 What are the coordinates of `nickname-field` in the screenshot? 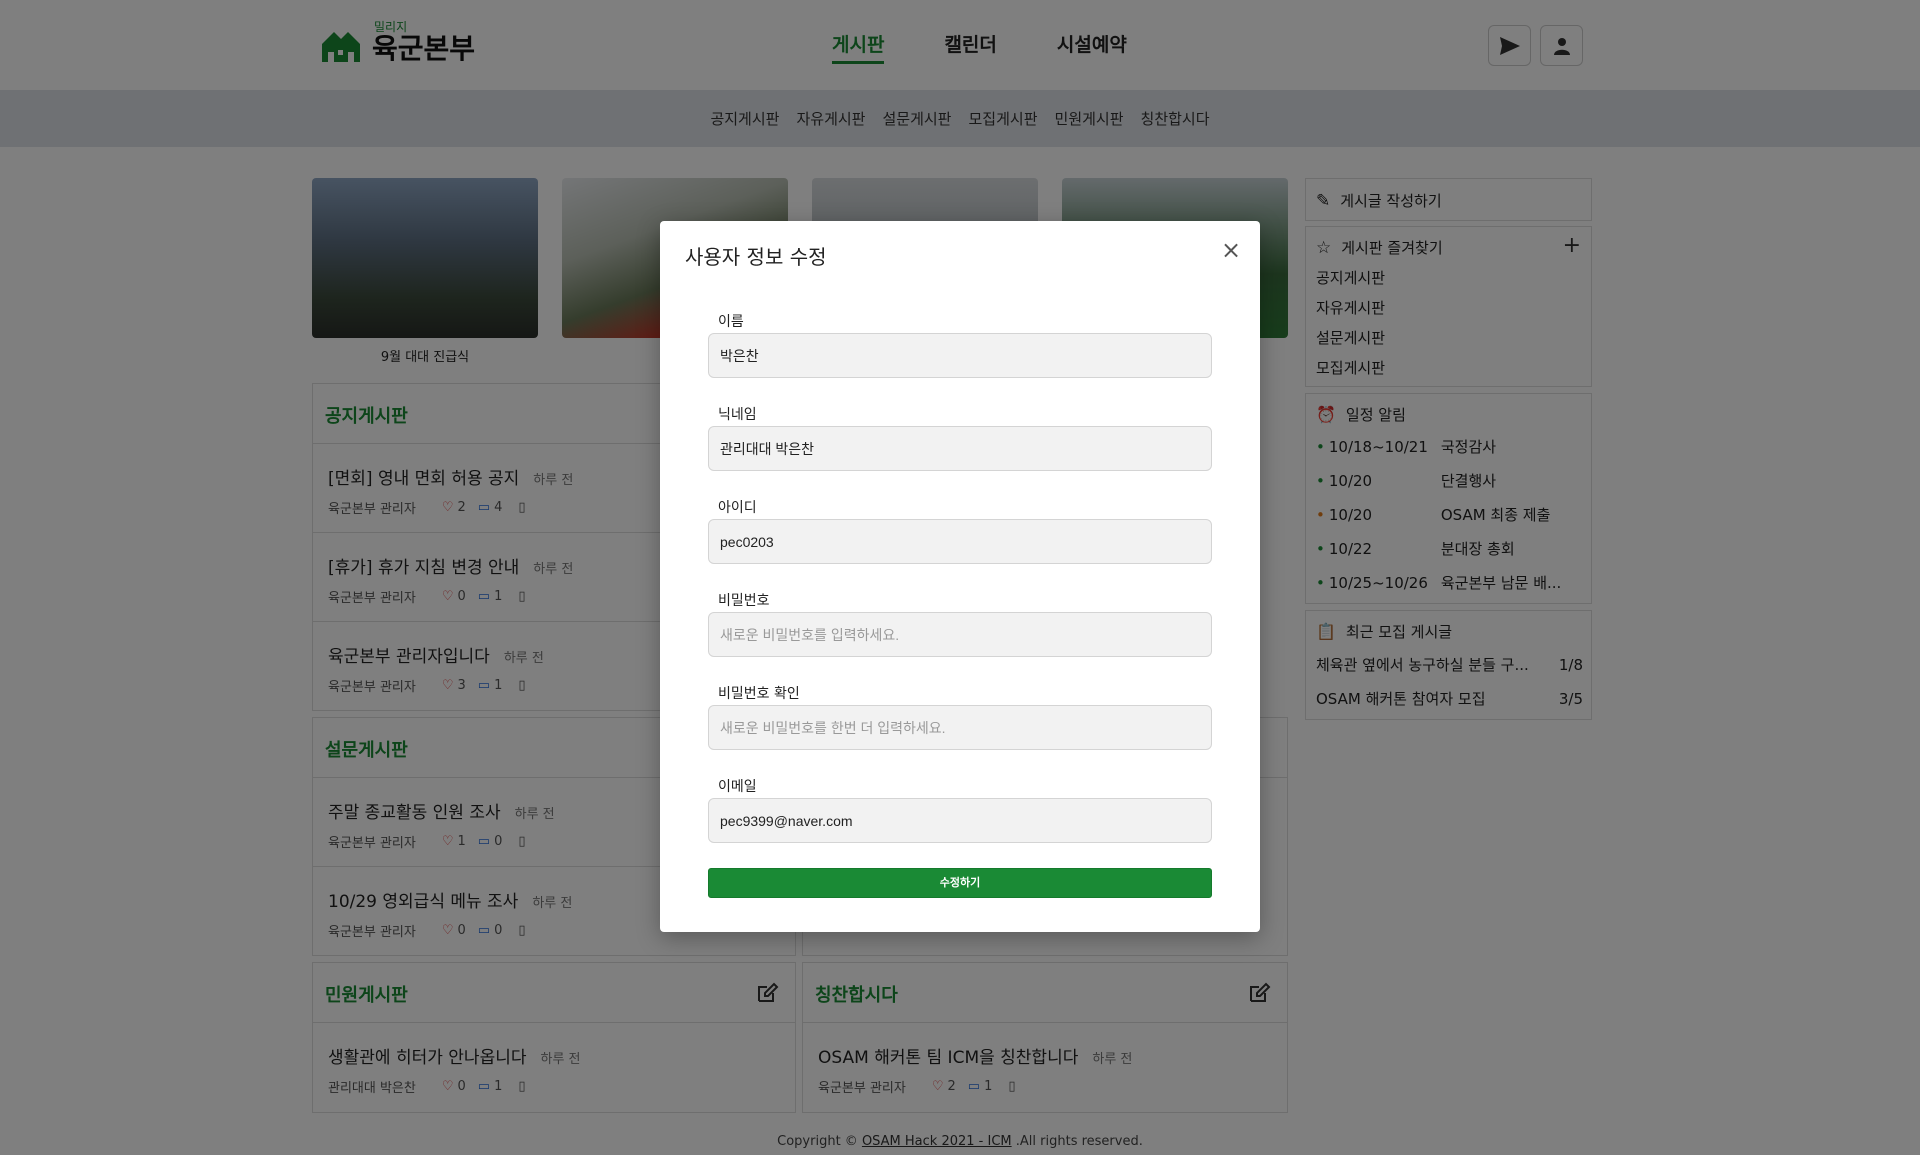 It's located at (960, 448).